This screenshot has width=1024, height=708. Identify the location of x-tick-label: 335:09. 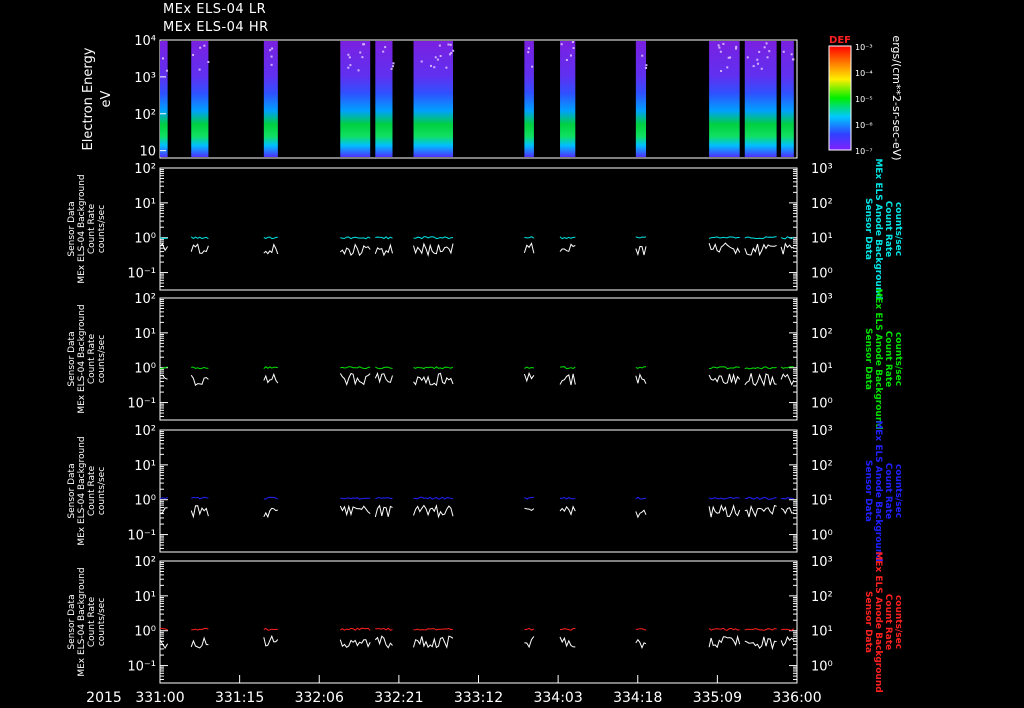
(717, 698).